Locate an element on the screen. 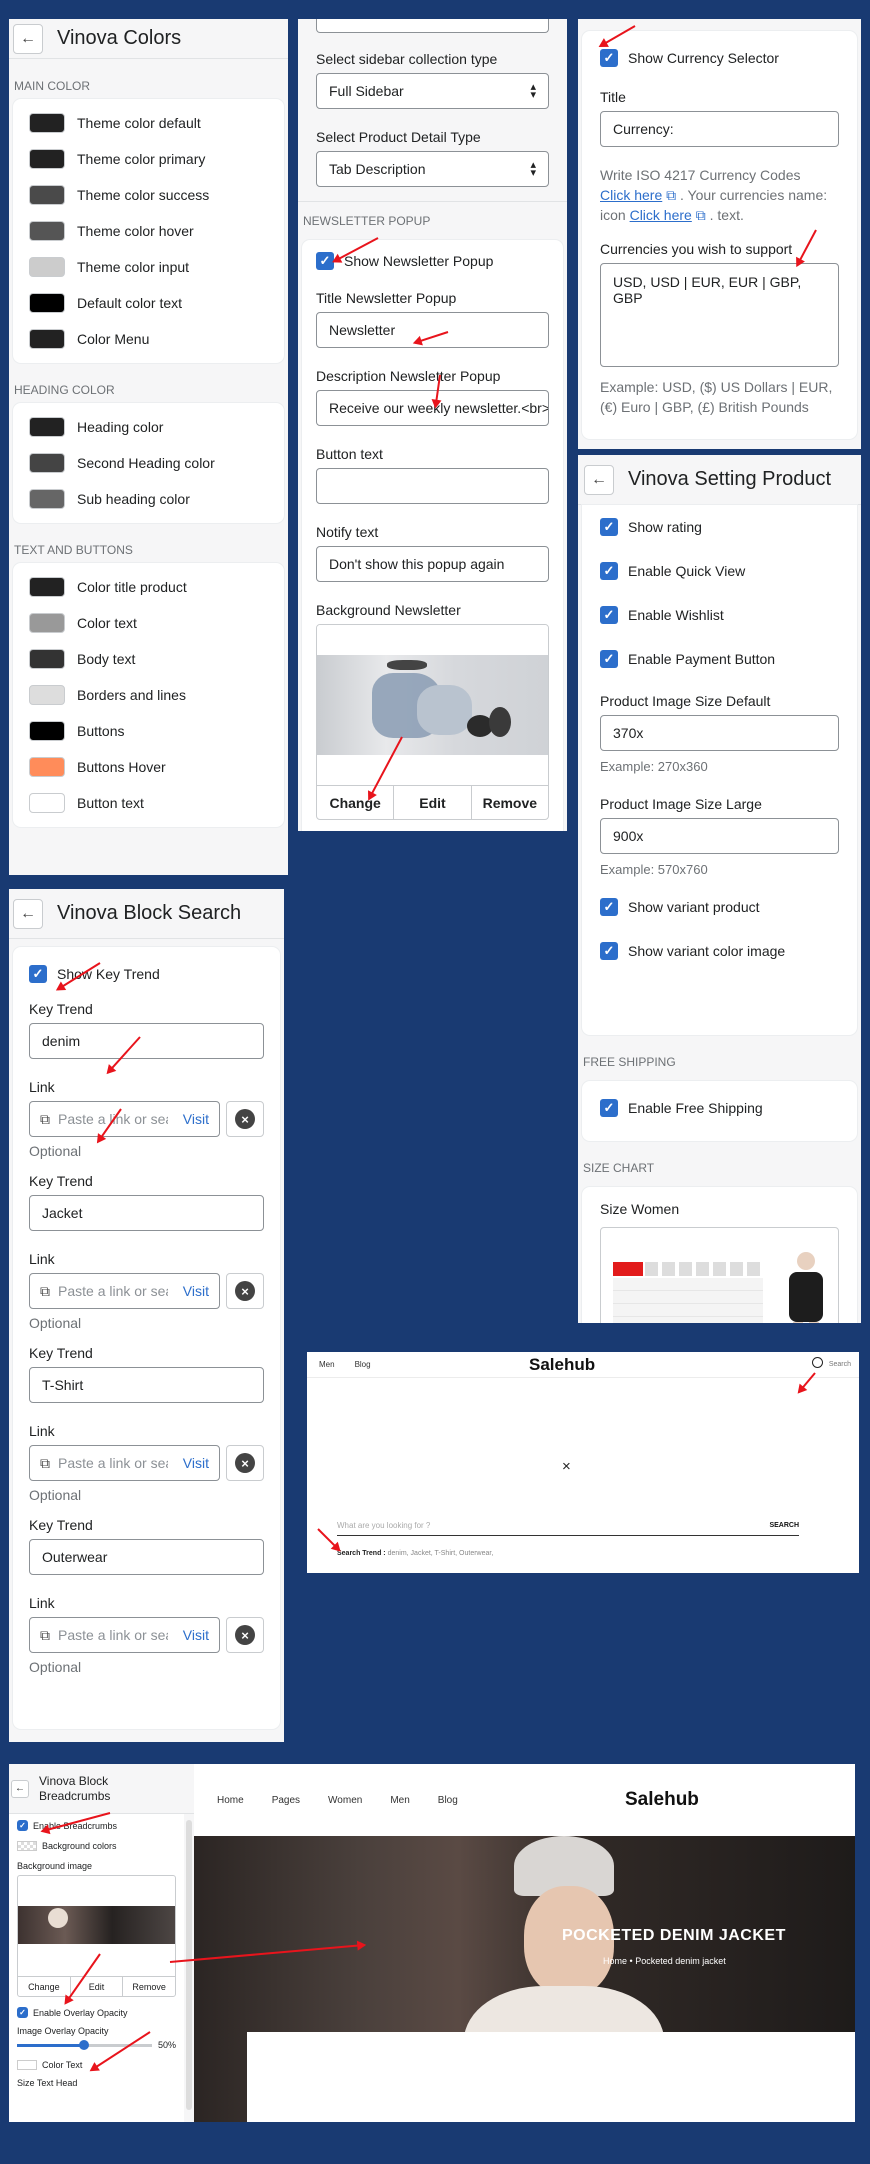 The height and width of the screenshot is (2164, 870). color-setting-row: Color Menu is located at coordinates (148, 339).